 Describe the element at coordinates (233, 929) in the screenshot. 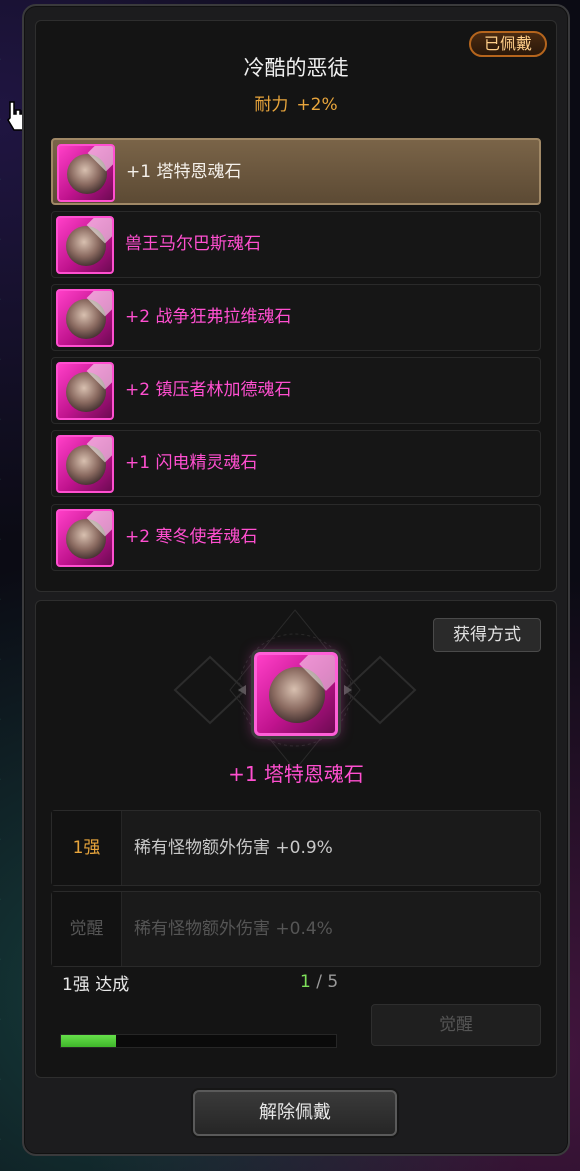

I see `effect-text: 稀有怪物额外伤害 +0.4%` at that location.